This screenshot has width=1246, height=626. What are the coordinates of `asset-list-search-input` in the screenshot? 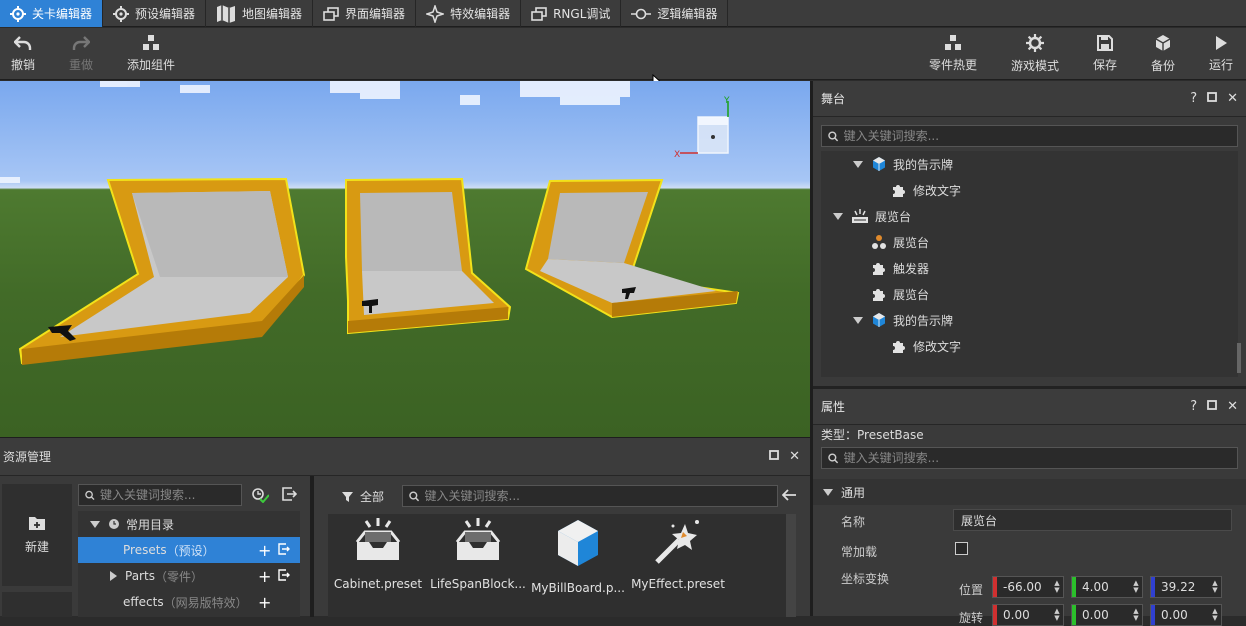 It's located at (600, 496).